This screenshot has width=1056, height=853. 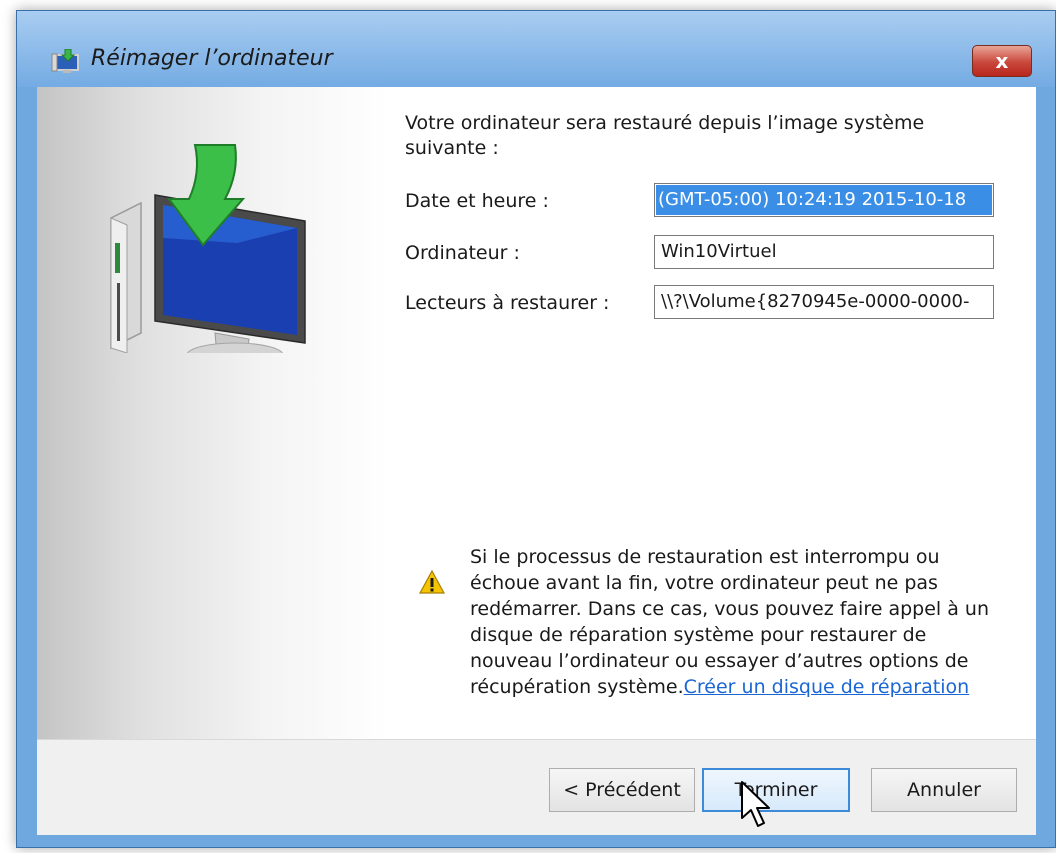 I want to click on date-time-field: 2015-10-18 10:24:19 (GMT-05:00), so click(x=824, y=200).